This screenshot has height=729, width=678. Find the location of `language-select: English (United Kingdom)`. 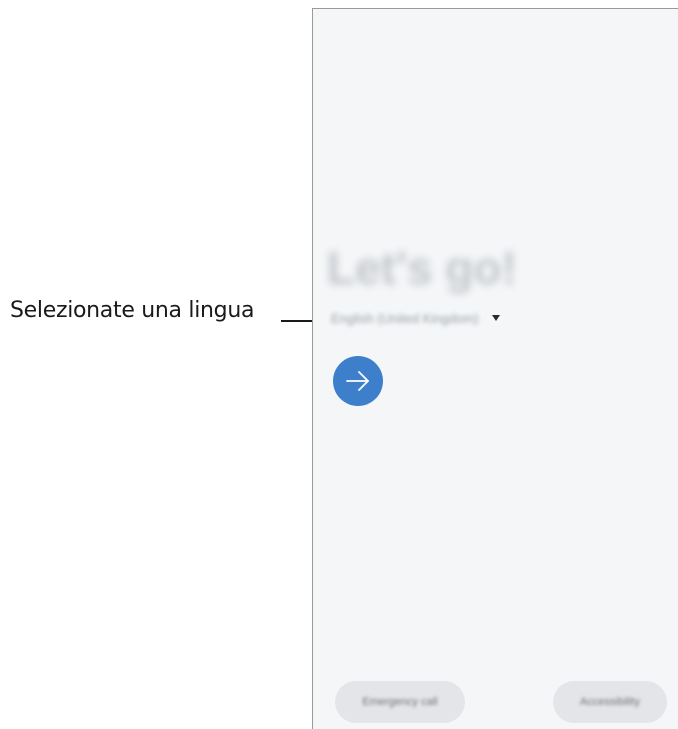

language-select: English (United Kingdom) is located at coordinates (416, 318).